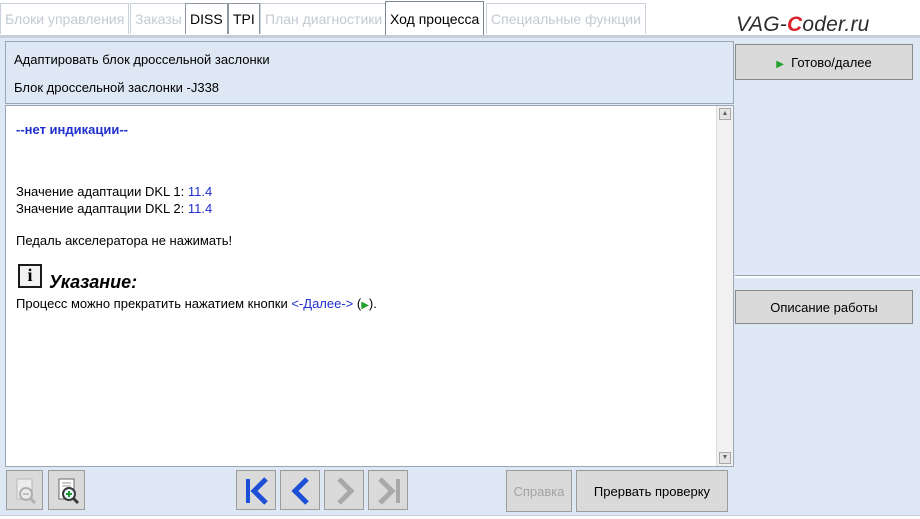  What do you see at coordinates (124, 240) in the screenshot?
I see `pedal-warning: Педаль акселератора не нажимать!` at bounding box center [124, 240].